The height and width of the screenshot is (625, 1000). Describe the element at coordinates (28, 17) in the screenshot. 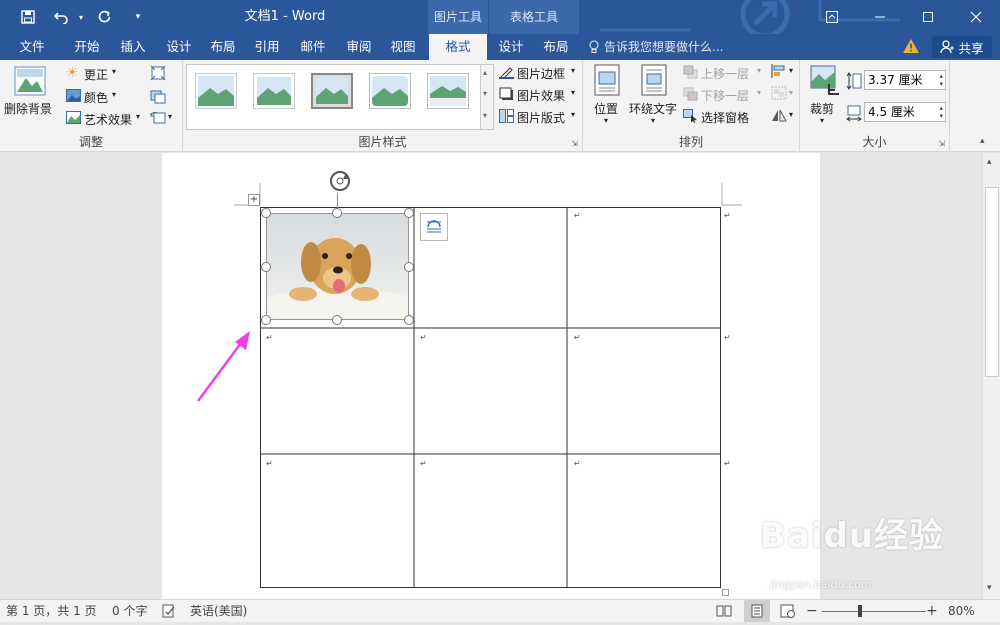

I see `save-icon` at that location.